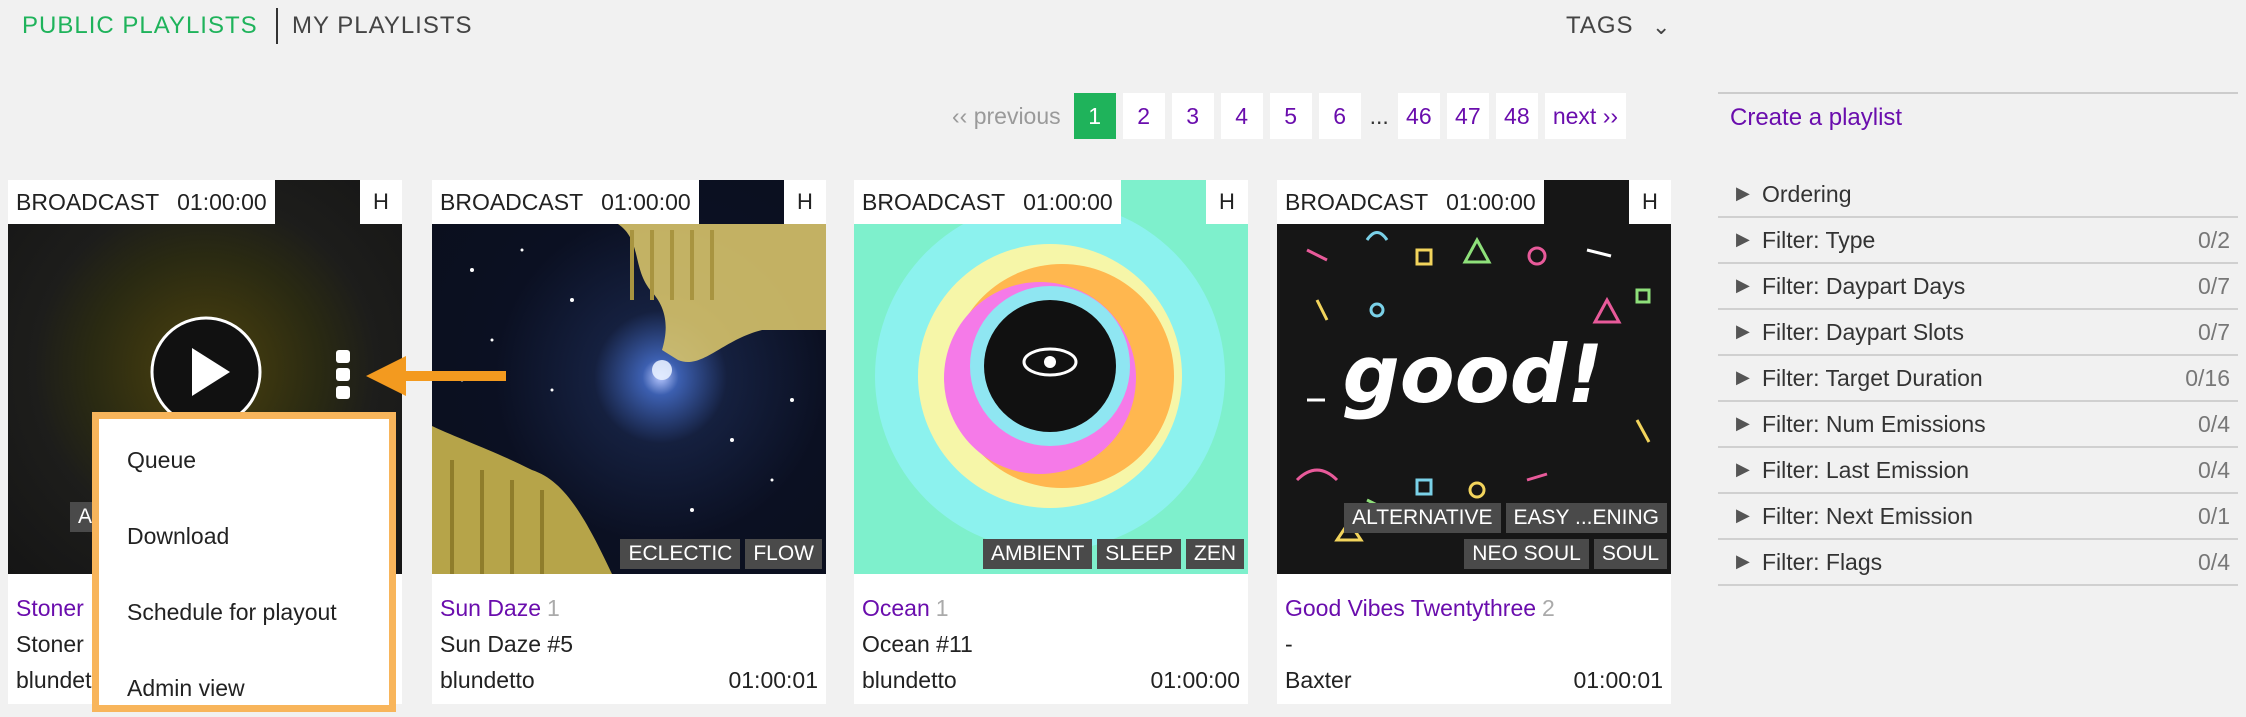 The width and height of the screenshot is (2246, 717). I want to click on filter-num-emissions: ▶ Filter: Num Emissions 0/4, so click(1978, 425).